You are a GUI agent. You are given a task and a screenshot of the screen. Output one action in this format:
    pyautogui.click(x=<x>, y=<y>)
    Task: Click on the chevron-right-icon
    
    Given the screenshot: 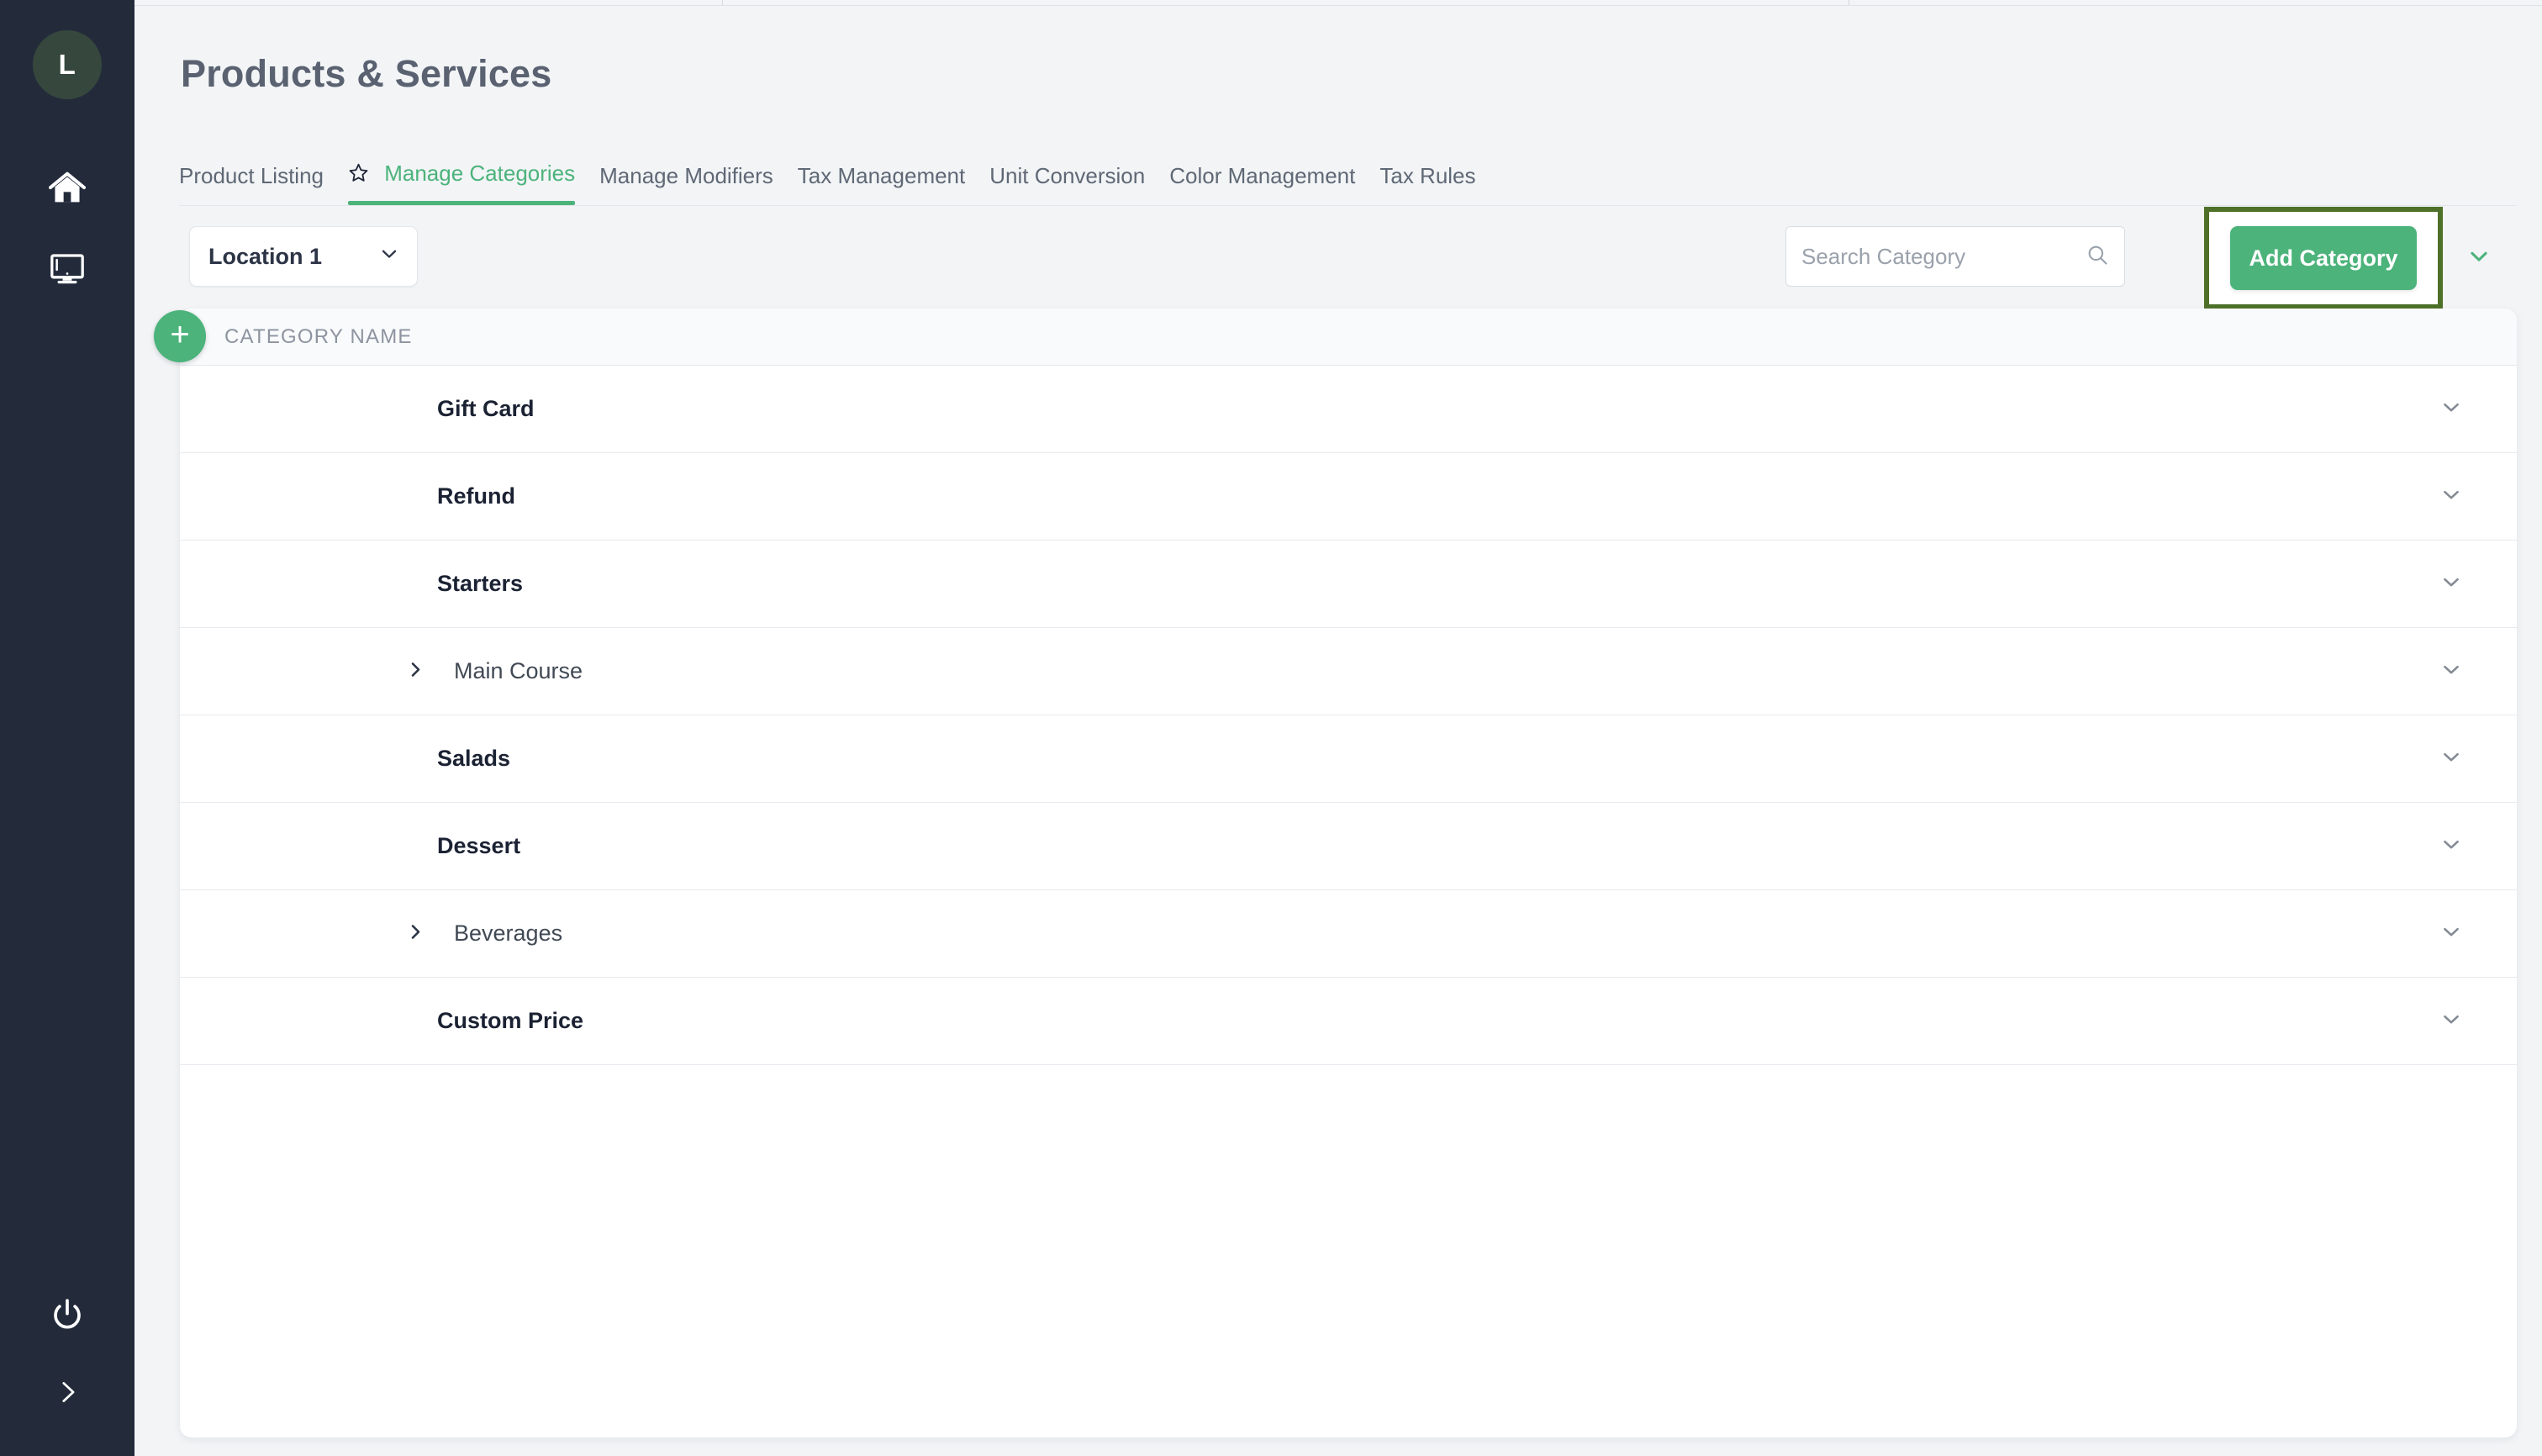 What is the action you would take?
    pyautogui.click(x=67, y=1392)
    